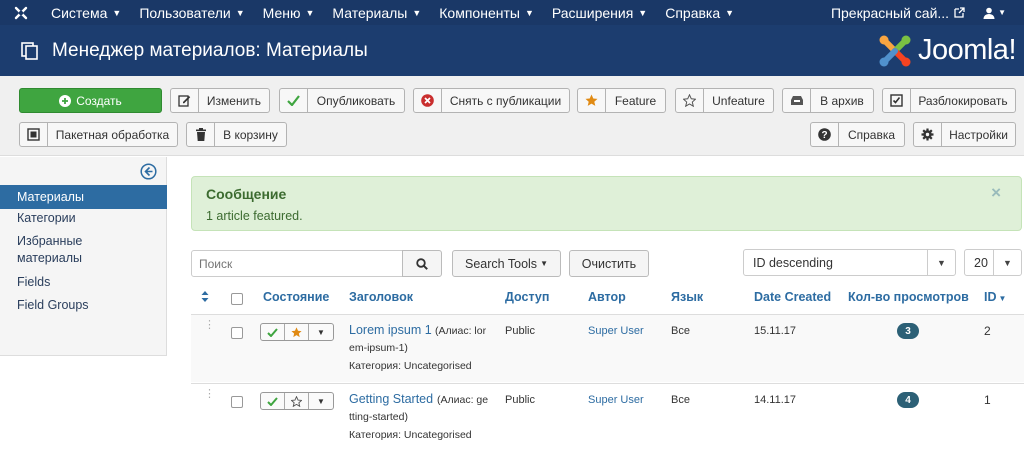 This screenshot has width=1024, height=449. Describe the element at coordinates (463, 400) in the screenshot. I see `article-alias: (Алиас: ge` at that location.